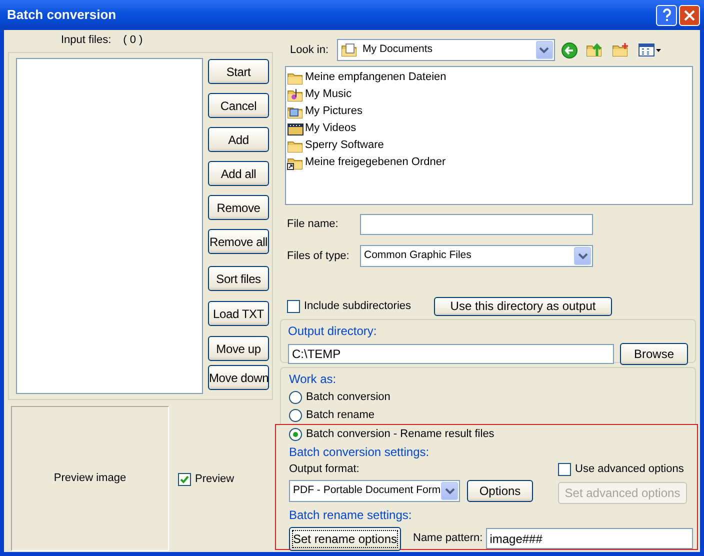 The height and width of the screenshot is (556, 704). I want to click on include-subdirectories-checkbox: Include subdirectories, so click(360, 306).